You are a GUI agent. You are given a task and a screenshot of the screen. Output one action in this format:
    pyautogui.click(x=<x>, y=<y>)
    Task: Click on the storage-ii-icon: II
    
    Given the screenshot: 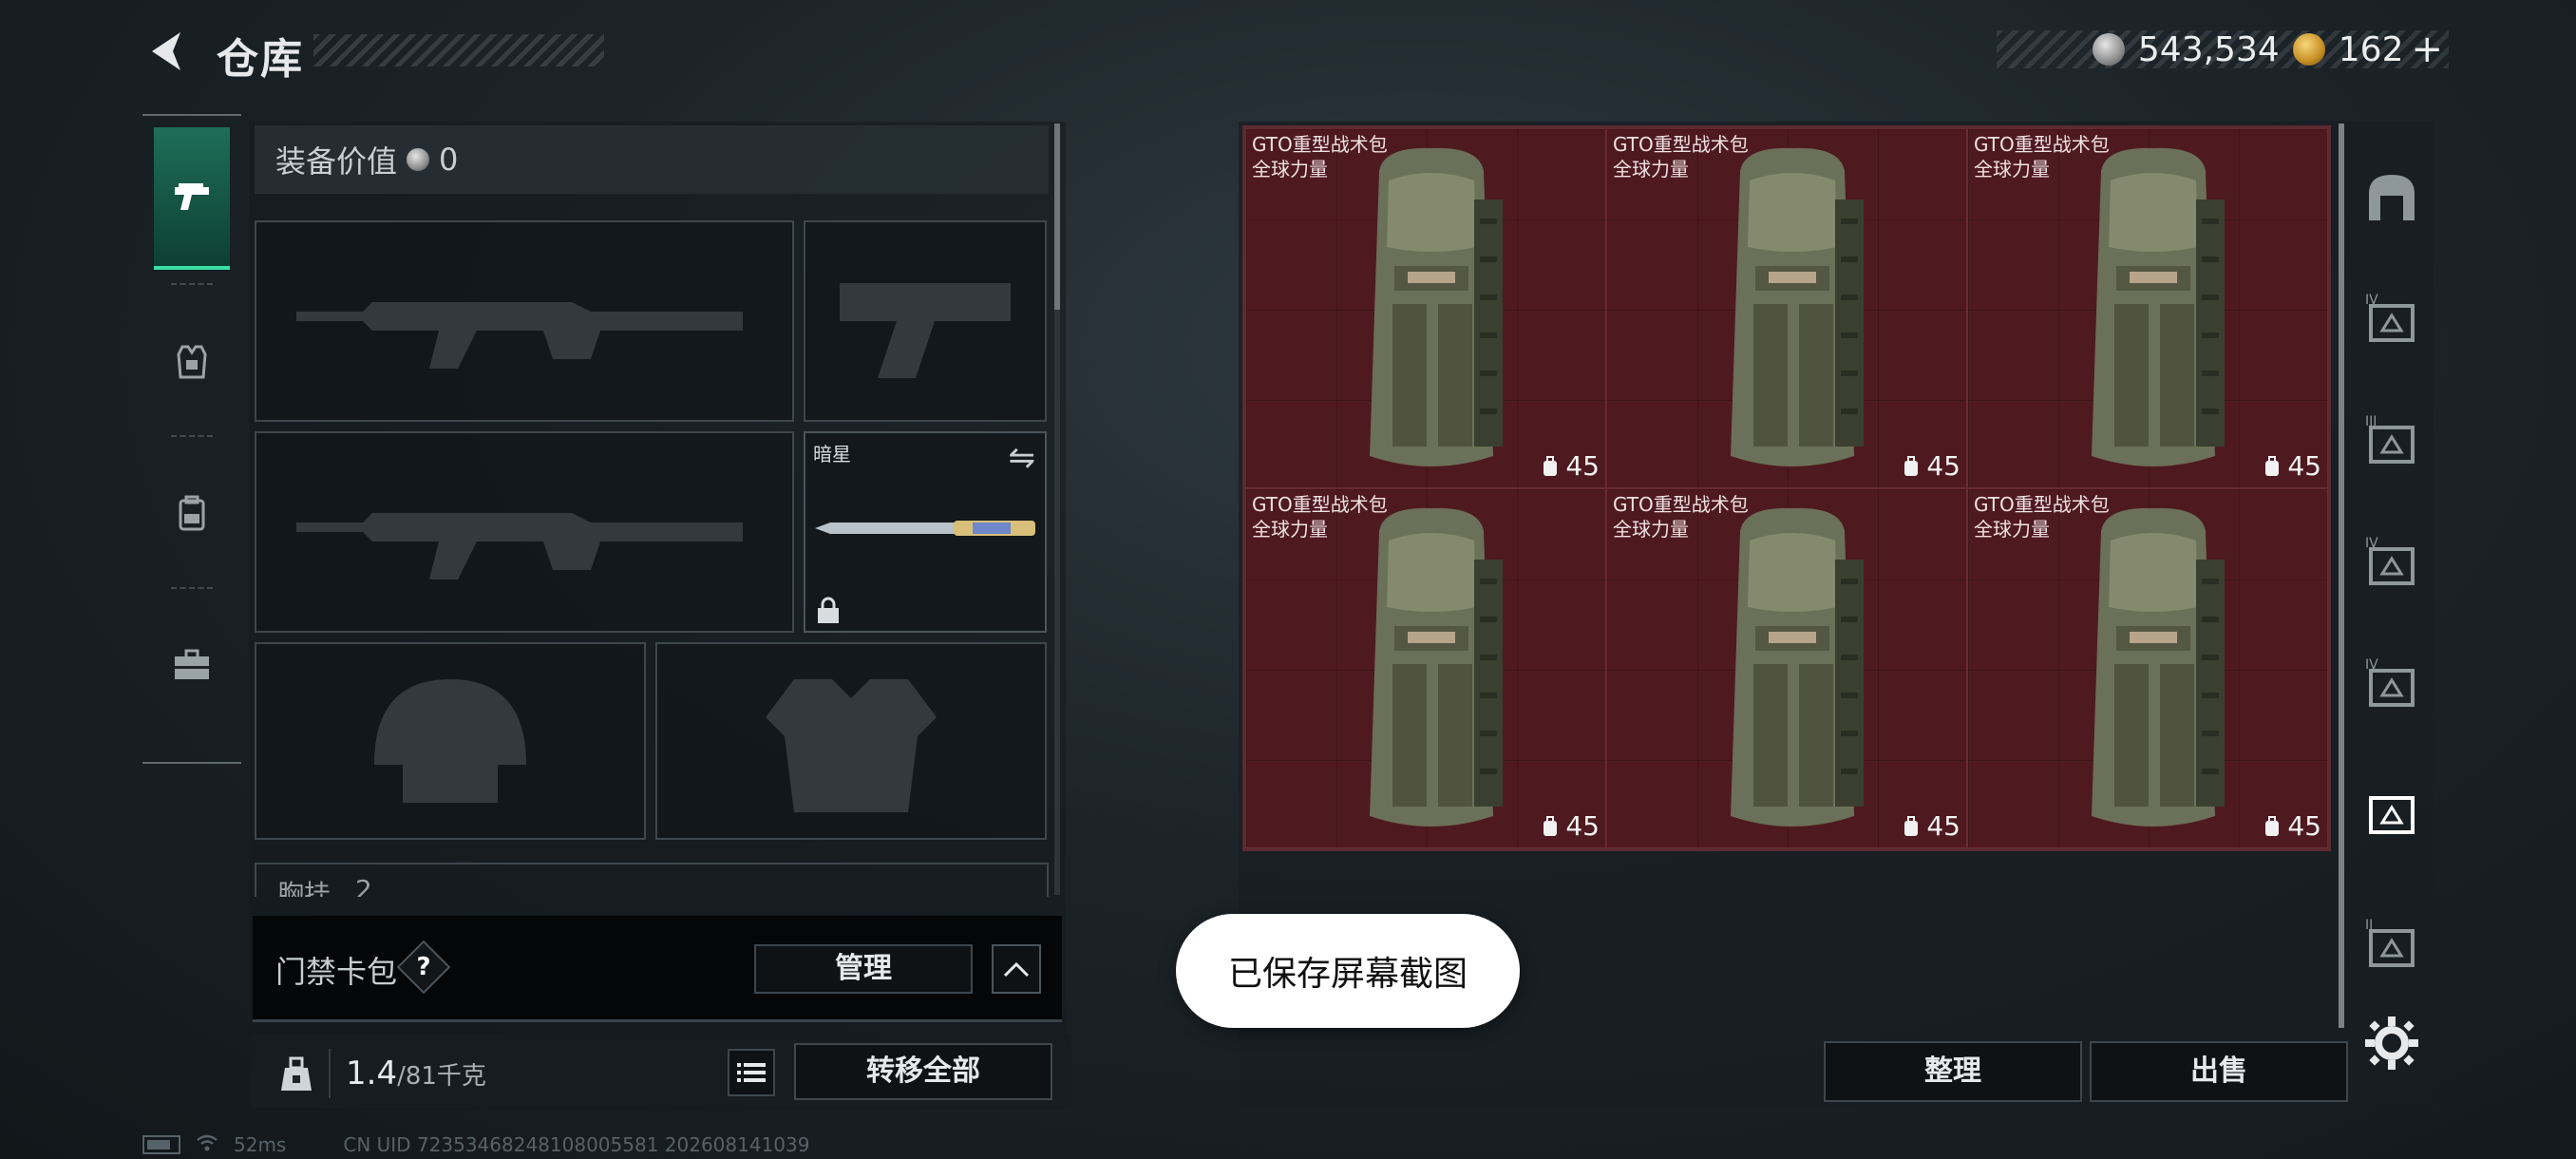 What is the action you would take?
    pyautogui.click(x=2390, y=942)
    